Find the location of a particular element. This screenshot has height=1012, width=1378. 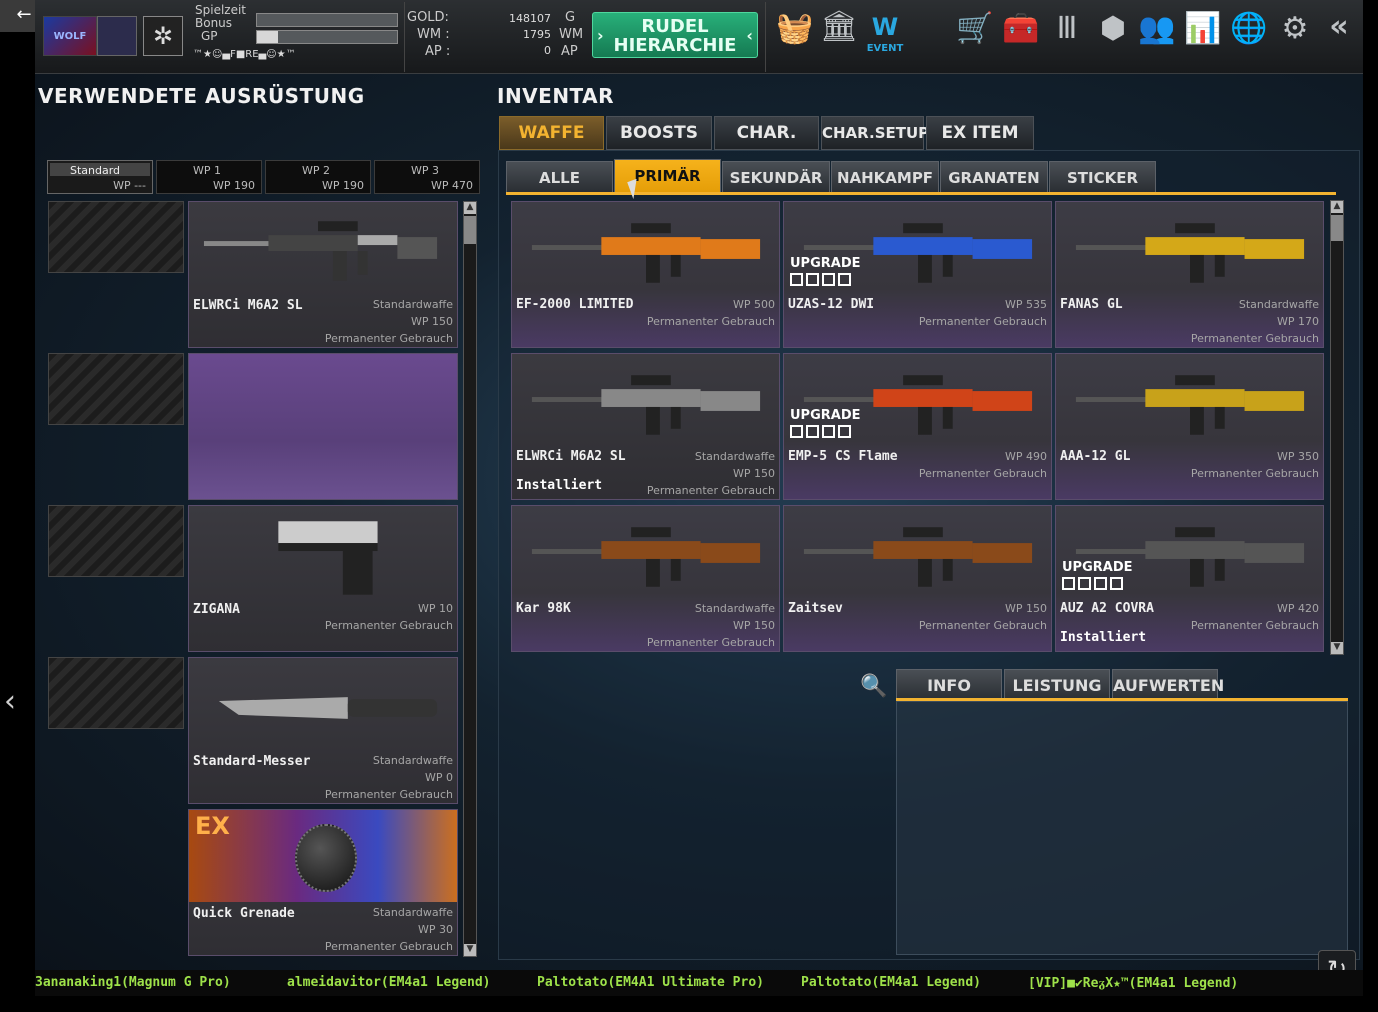

subtab-sticker: STICKER is located at coordinates (1102, 177).